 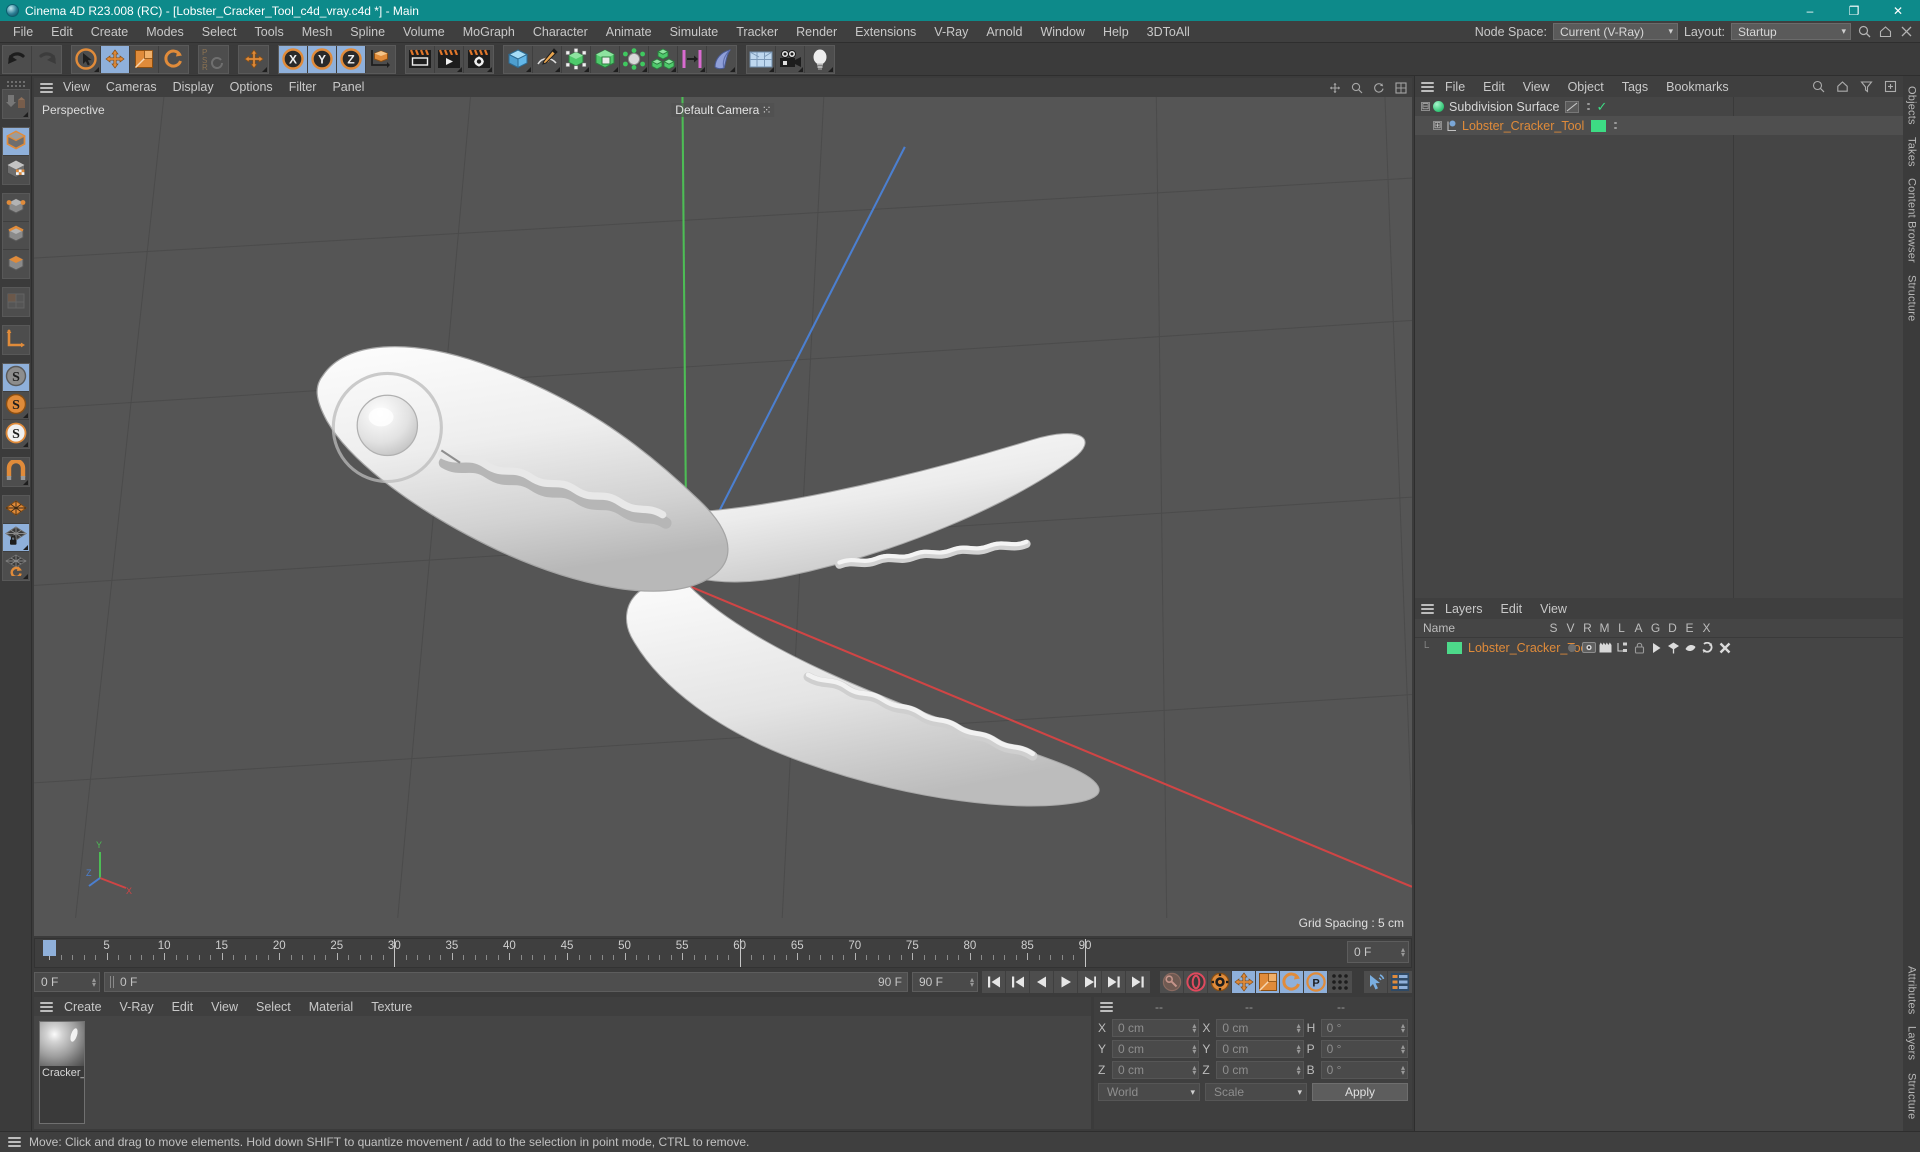 What do you see at coordinates (15, 302) in the screenshot?
I see `uv-mode-button` at bounding box center [15, 302].